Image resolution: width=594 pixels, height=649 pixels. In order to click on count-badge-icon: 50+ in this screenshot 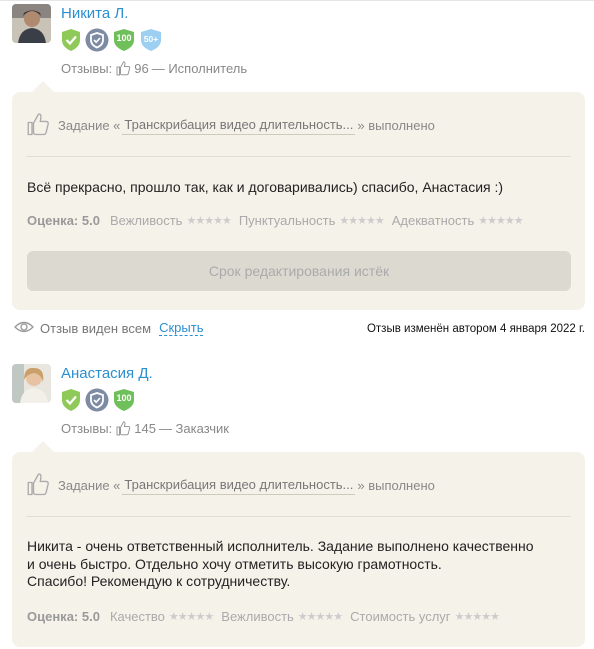, I will do `click(151, 40)`.